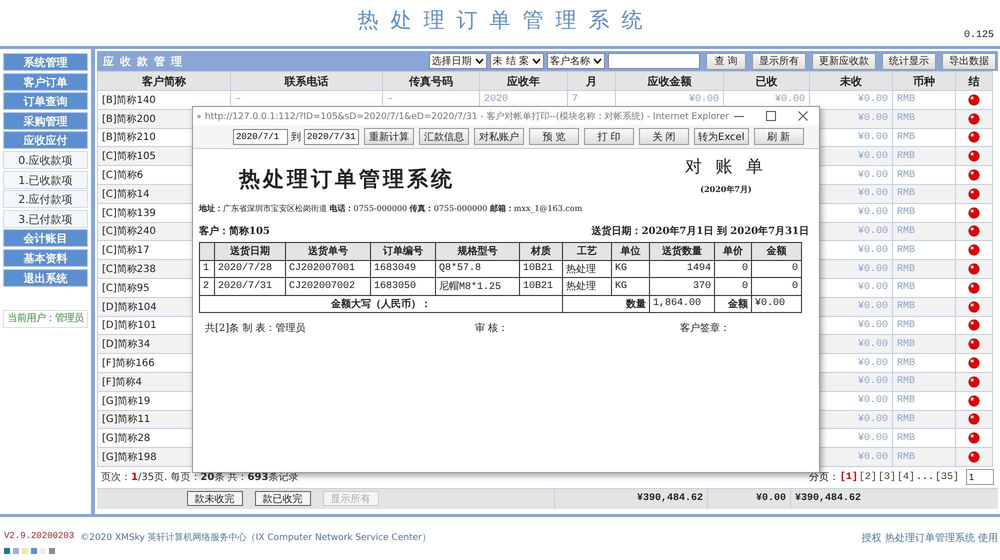 This screenshot has height=560, width=1000. I want to click on page-link: [1], so click(849, 477).